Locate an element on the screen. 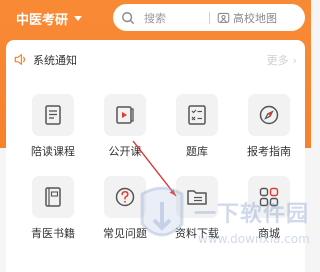 This screenshot has height=272, width=320. exam-type-selector: 中医考研 is located at coordinates (49, 18).